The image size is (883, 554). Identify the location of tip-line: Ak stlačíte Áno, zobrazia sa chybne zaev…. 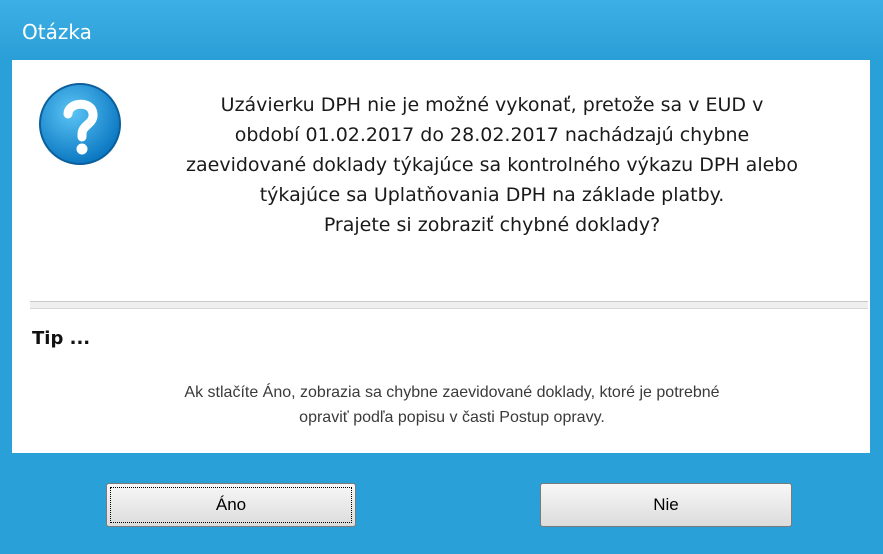
(452, 392).